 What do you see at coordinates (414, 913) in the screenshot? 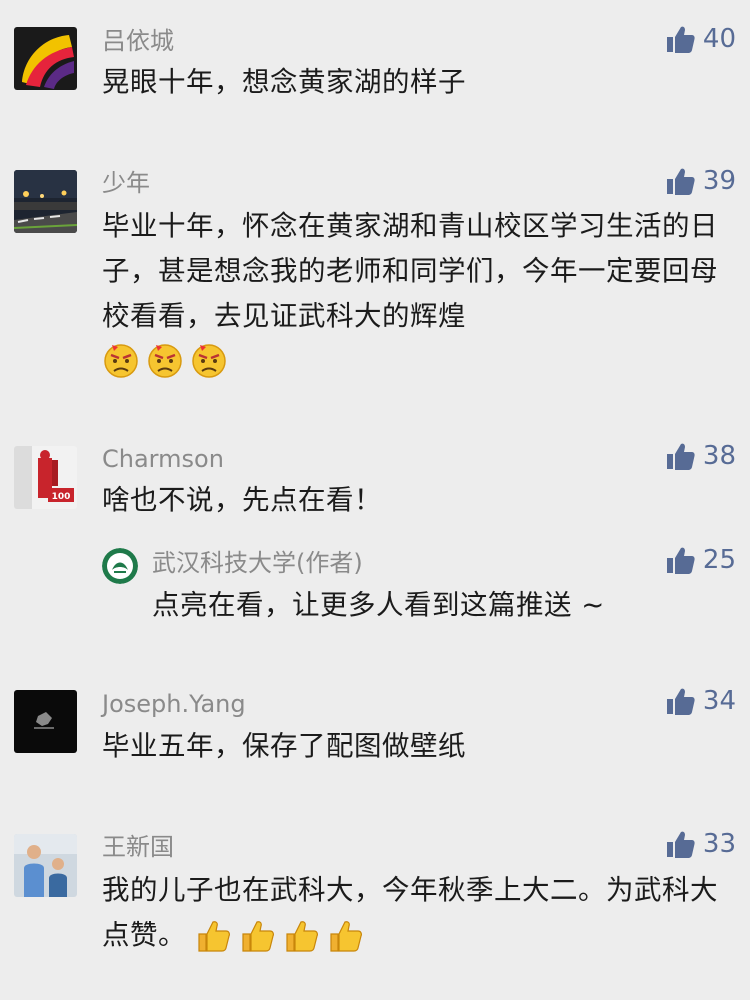
I see `comment-text: 我的儿子也在武科大，今年秋季上大二。为武科大点赞。` at bounding box center [414, 913].